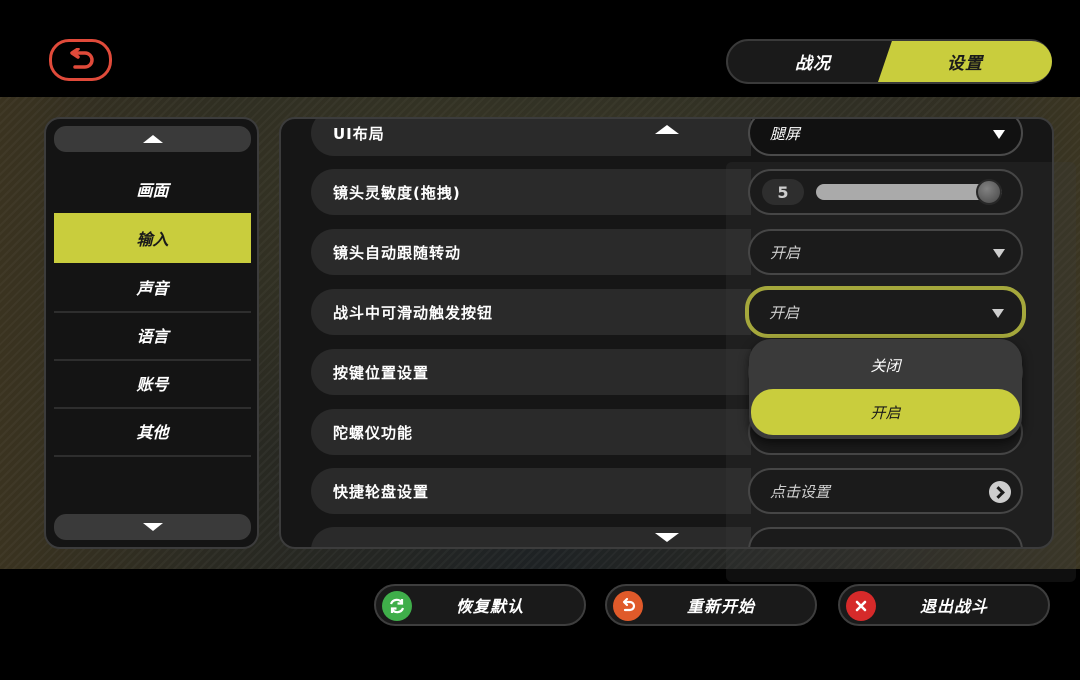 The width and height of the screenshot is (1080, 680). Describe the element at coordinates (152, 238) in the screenshot. I see `sidebar-item-input: 输入` at that location.